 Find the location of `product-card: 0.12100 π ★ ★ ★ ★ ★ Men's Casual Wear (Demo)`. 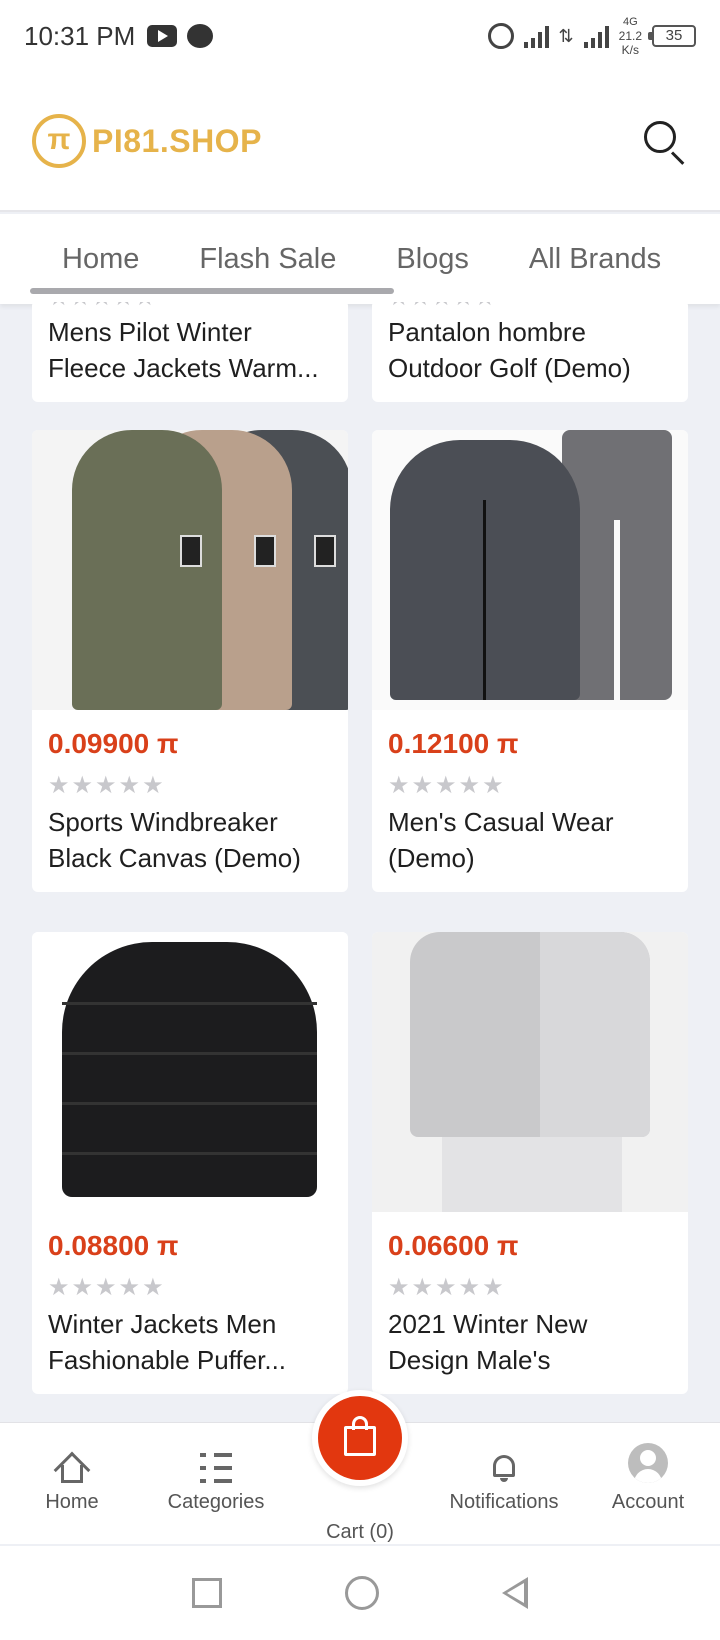

product-card: 0.12100 π ★ ★ ★ ★ ★ Men's Casual Wear (Demo) is located at coordinates (530, 661).